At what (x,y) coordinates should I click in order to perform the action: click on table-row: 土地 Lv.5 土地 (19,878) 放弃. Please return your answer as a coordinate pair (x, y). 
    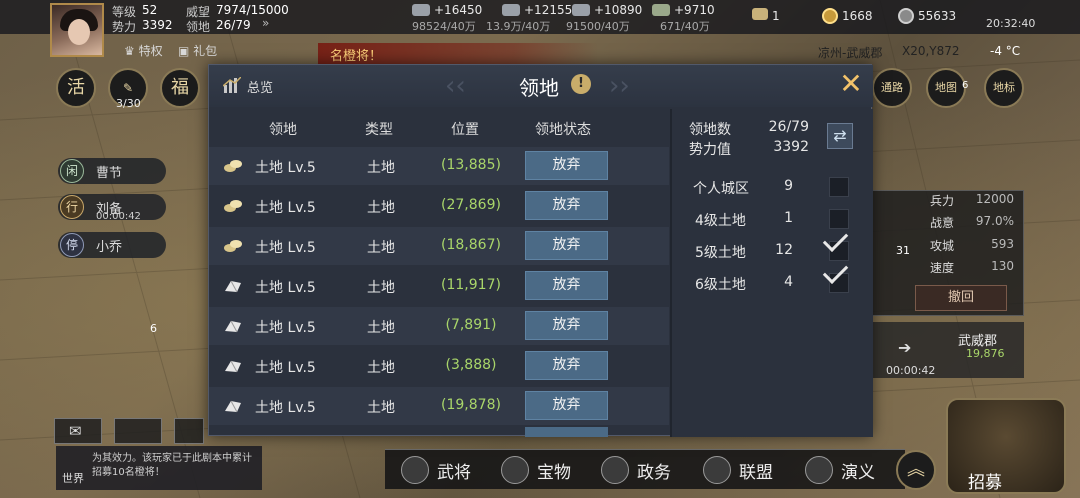
    Looking at the image, I should click on (439, 406).